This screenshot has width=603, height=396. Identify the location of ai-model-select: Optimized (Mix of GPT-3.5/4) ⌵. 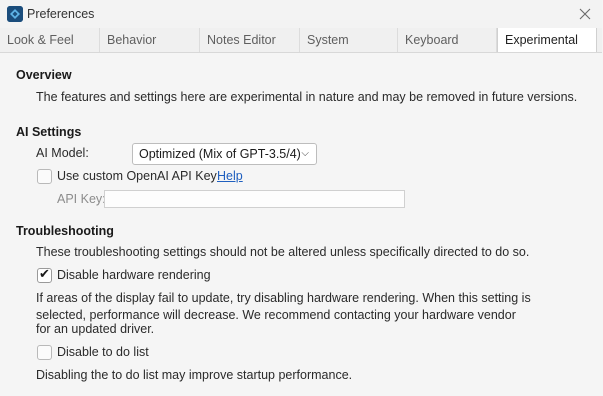
(224, 154).